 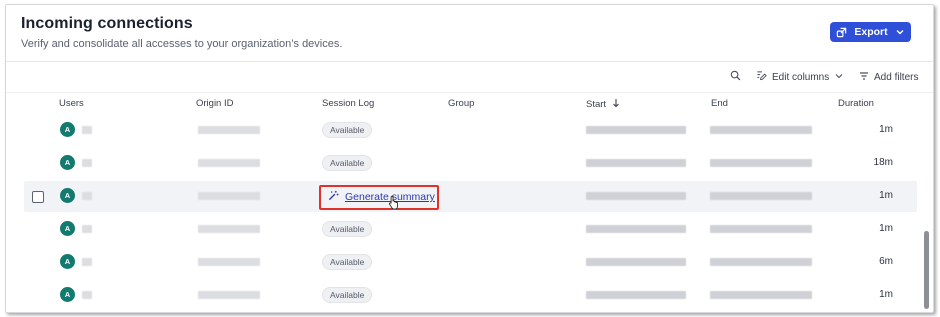 What do you see at coordinates (107, 23) in the screenshot?
I see `page-title: Incoming connections` at bounding box center [107, 23].